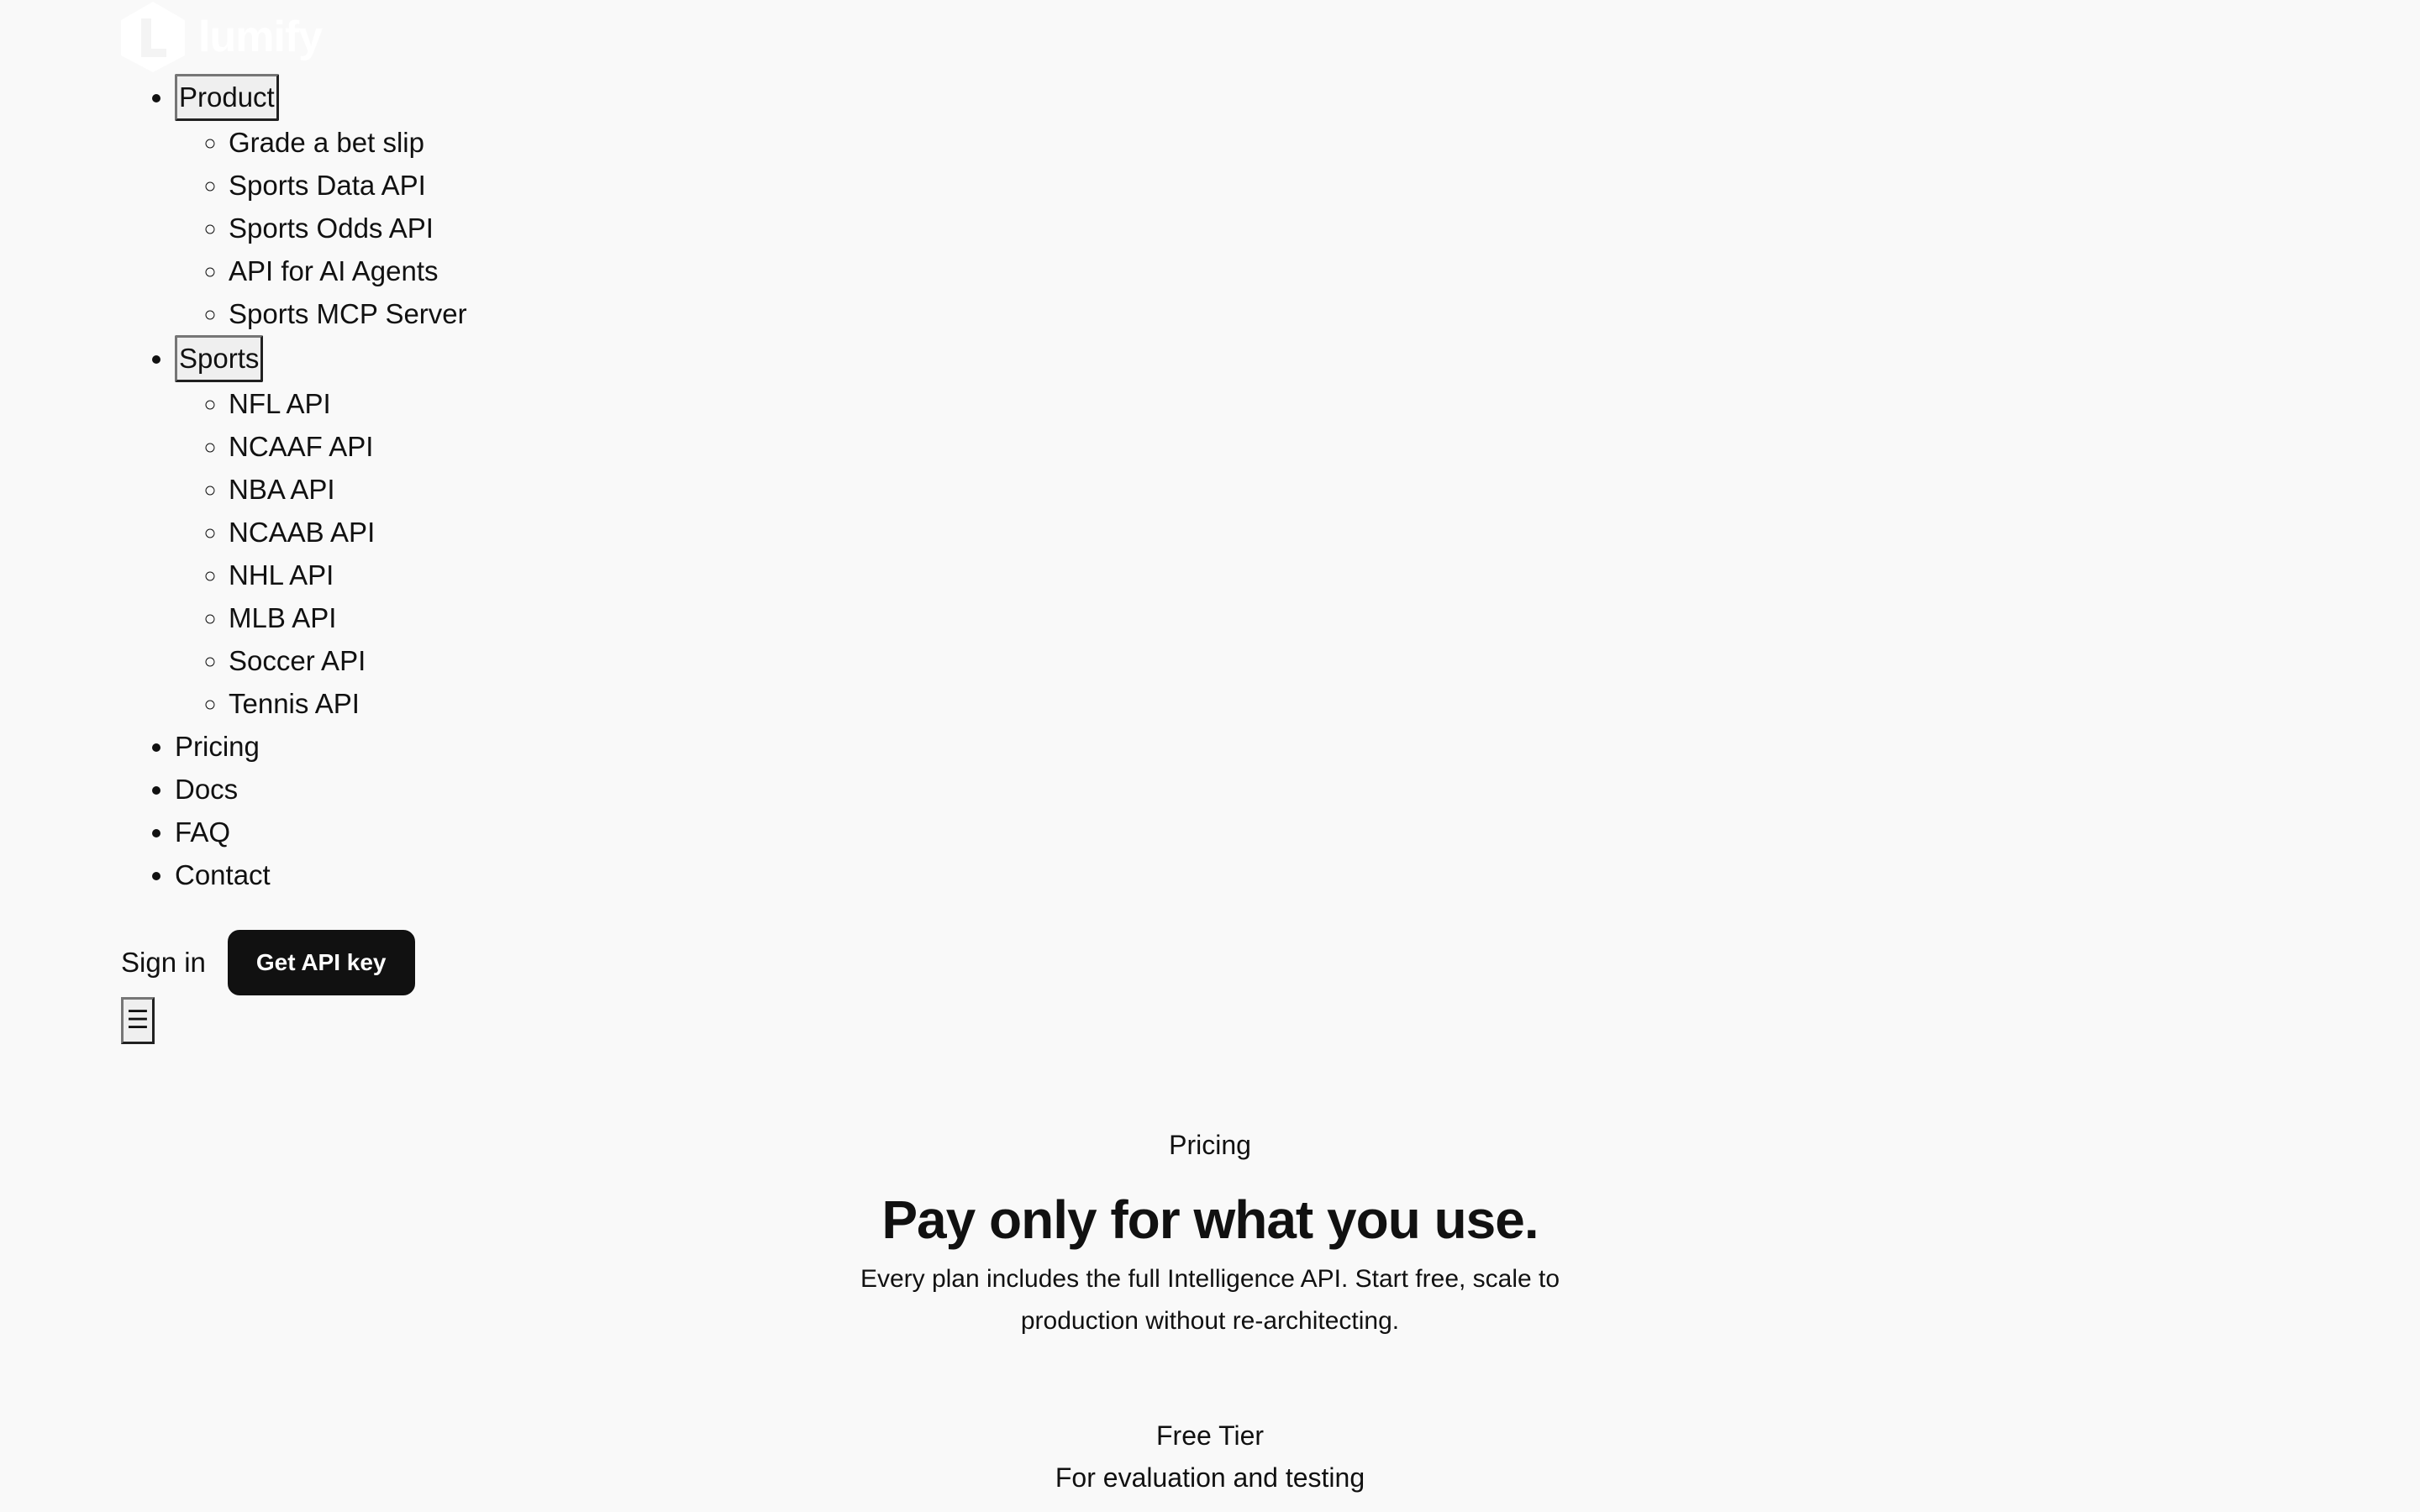 This screenshot has width=2420, height=1512. What do you see at coordinates (153, 37) in the screenshot?
I see `lumify-logo-icon` at bounding box center [153, 37].